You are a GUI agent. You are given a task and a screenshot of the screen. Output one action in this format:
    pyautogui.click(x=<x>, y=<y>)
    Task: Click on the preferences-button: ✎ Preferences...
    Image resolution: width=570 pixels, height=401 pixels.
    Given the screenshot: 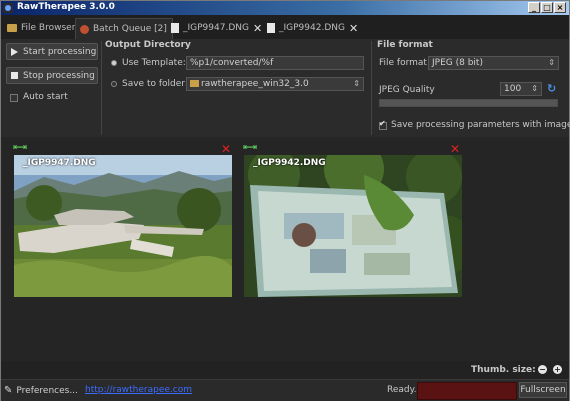 What is the action you would take?
    pyautogui.click(x=41, y=390)
    